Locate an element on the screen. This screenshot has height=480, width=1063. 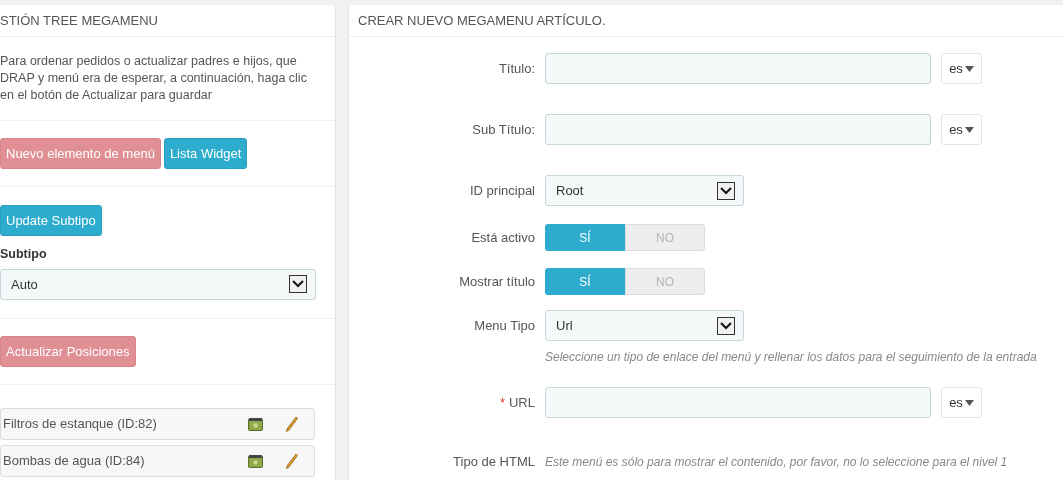
tree-item: Filtros de estanque (ID:82) is located at coordinates (157, 423).